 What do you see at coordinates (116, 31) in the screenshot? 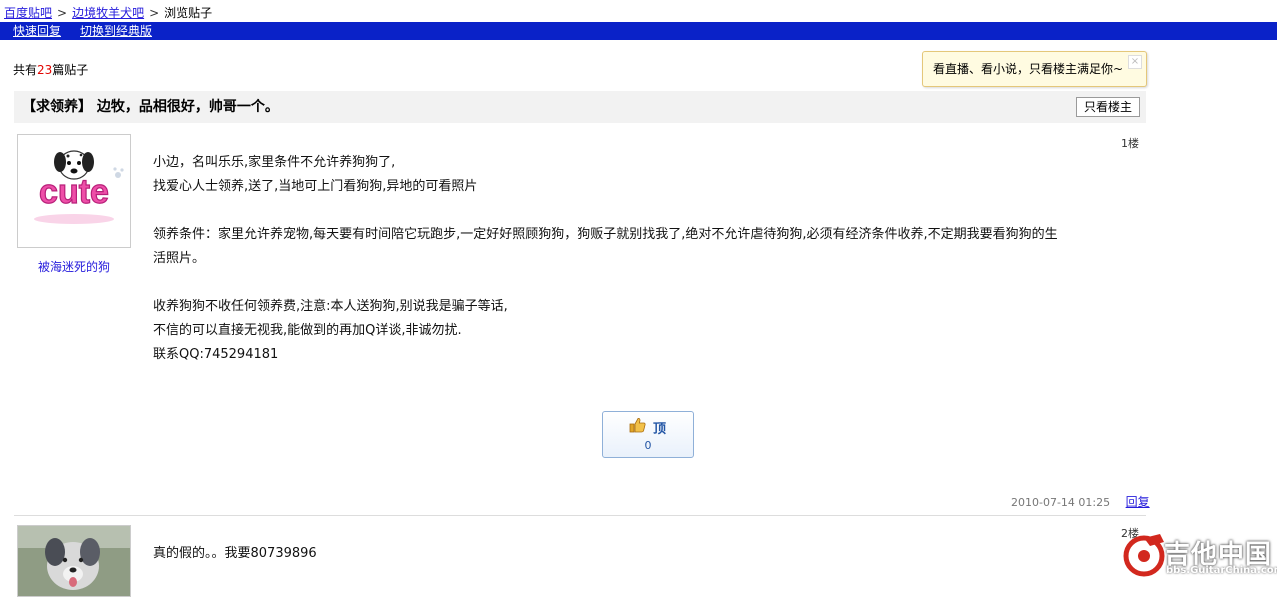
I see `switch-classic-link: 切换到经典版` at bounding box center [116, 31].